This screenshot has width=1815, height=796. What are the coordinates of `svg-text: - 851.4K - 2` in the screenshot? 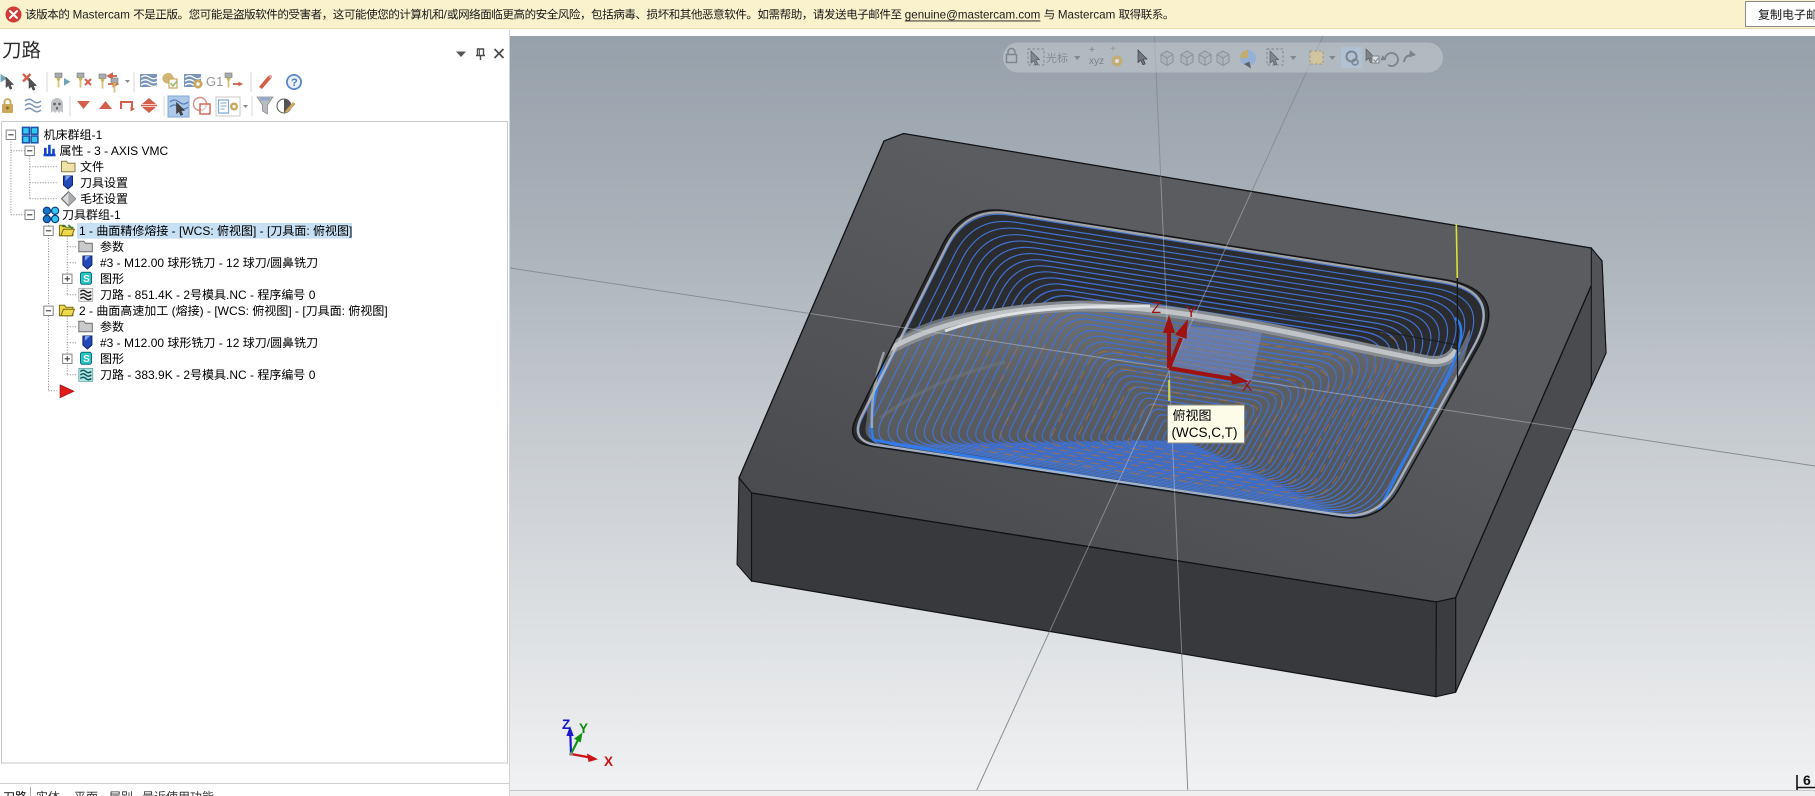 It's located at (157, 295).